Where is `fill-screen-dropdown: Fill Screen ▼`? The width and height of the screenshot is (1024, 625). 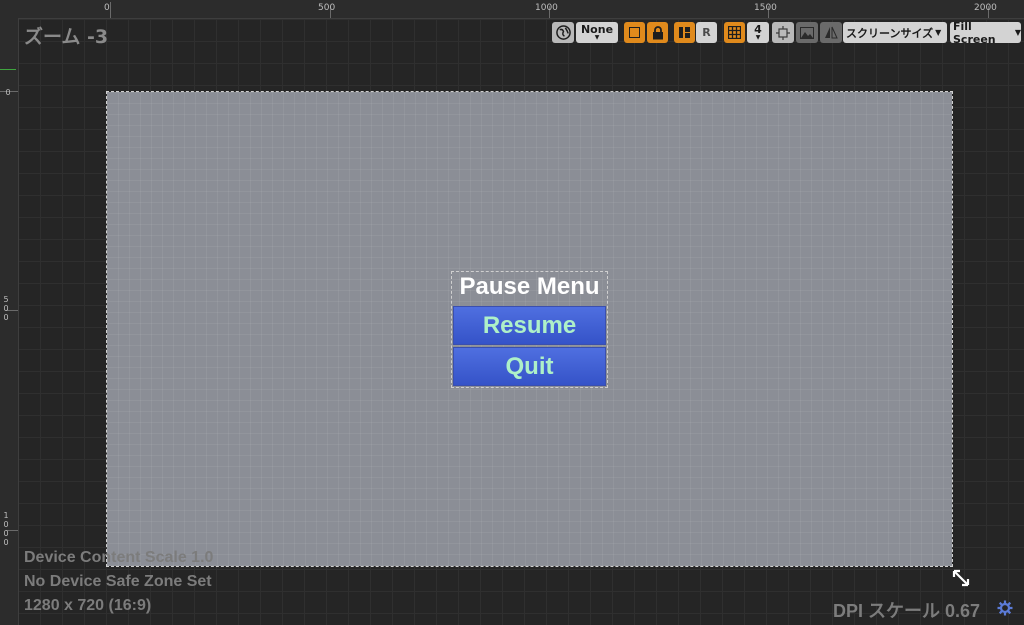
fill-screen-dropdown: Fill Screen ▼ is located at coordinates (985, 32).